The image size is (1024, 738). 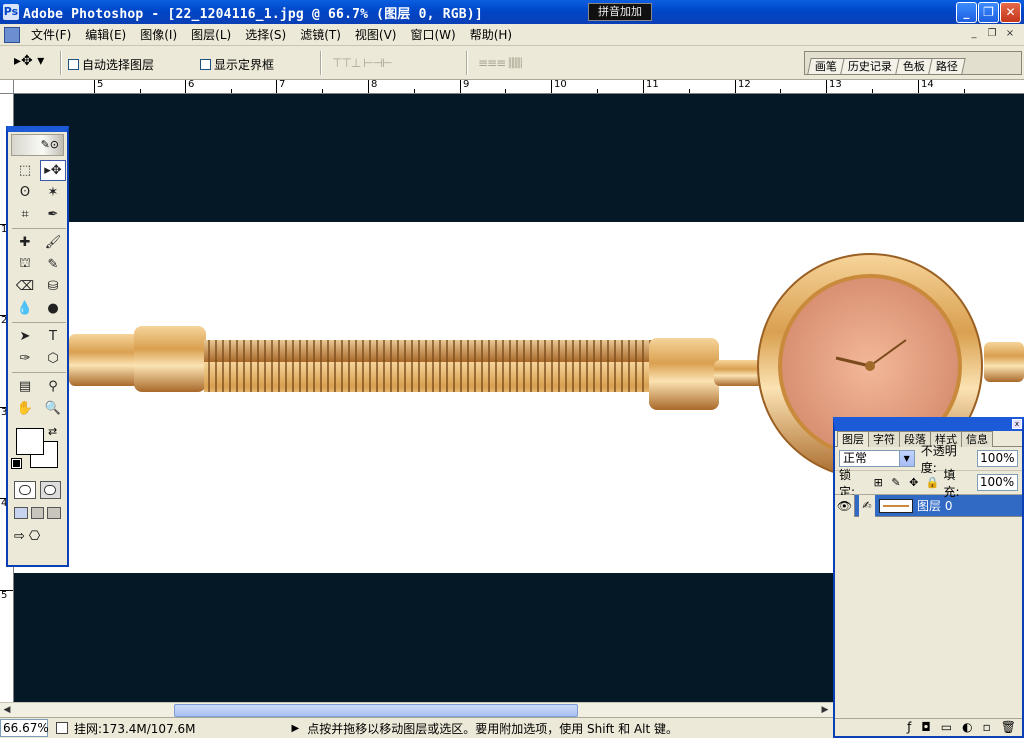 I want to click on document-icon, so click(x=12, y=34).